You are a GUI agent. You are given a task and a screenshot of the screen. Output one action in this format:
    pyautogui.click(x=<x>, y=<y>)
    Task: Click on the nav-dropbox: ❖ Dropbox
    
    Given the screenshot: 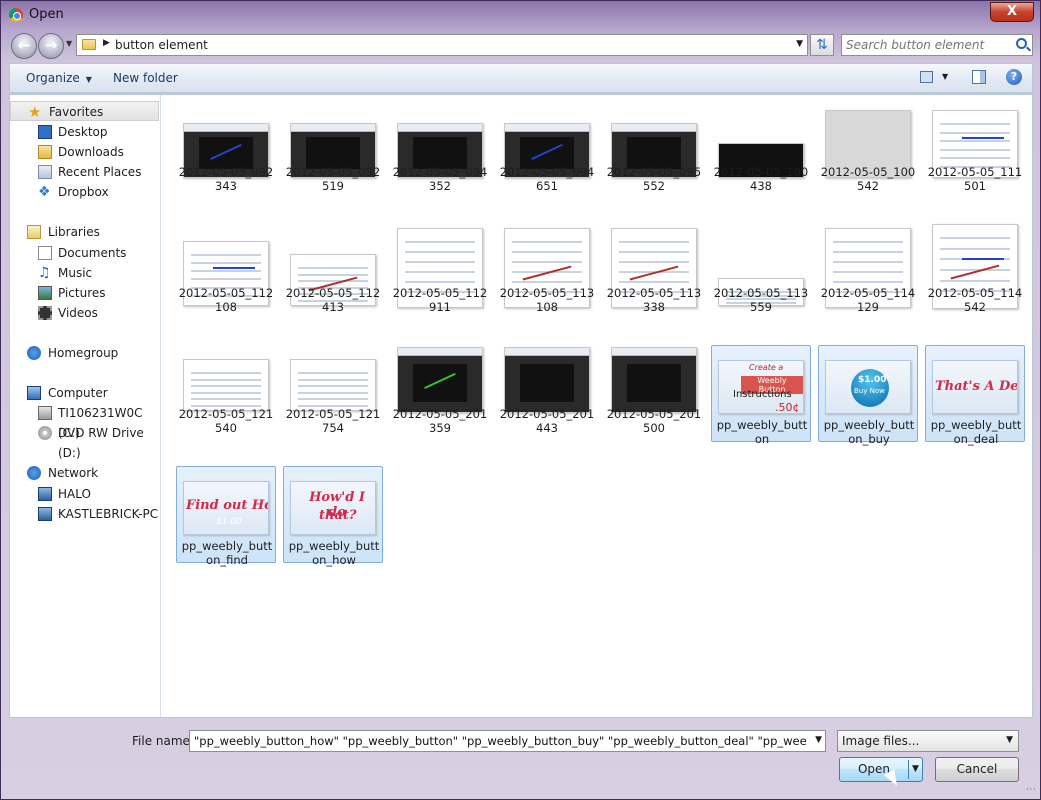 What is the action you would take?
    pyautogui.click(x=84, y=192)
    